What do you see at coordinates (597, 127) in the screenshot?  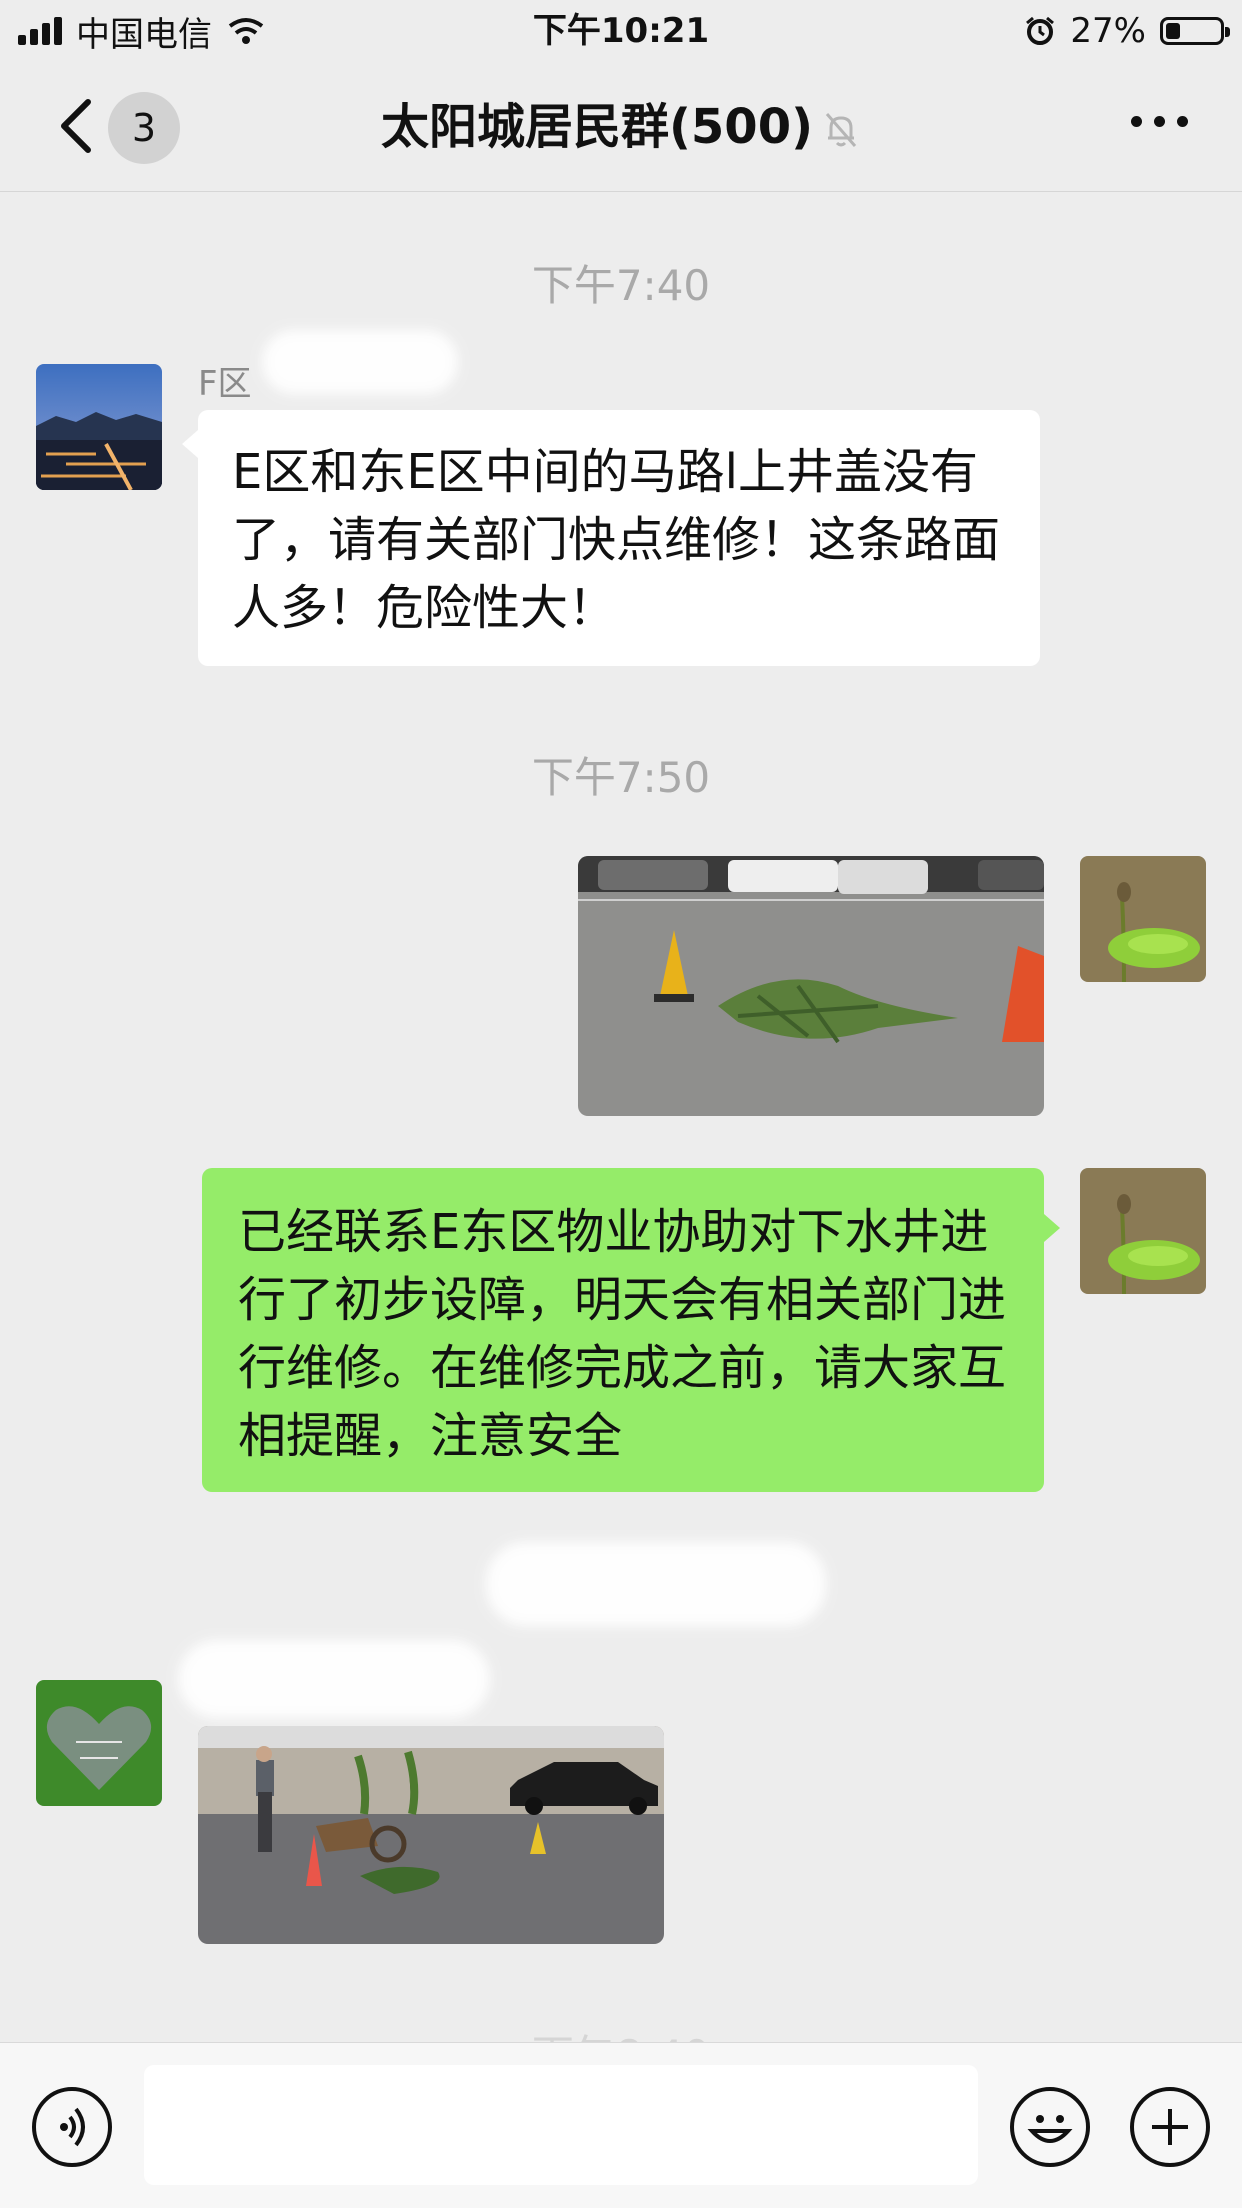 I see `group-name: 太阳城居民群(500)` at bounding box center [597, 127].